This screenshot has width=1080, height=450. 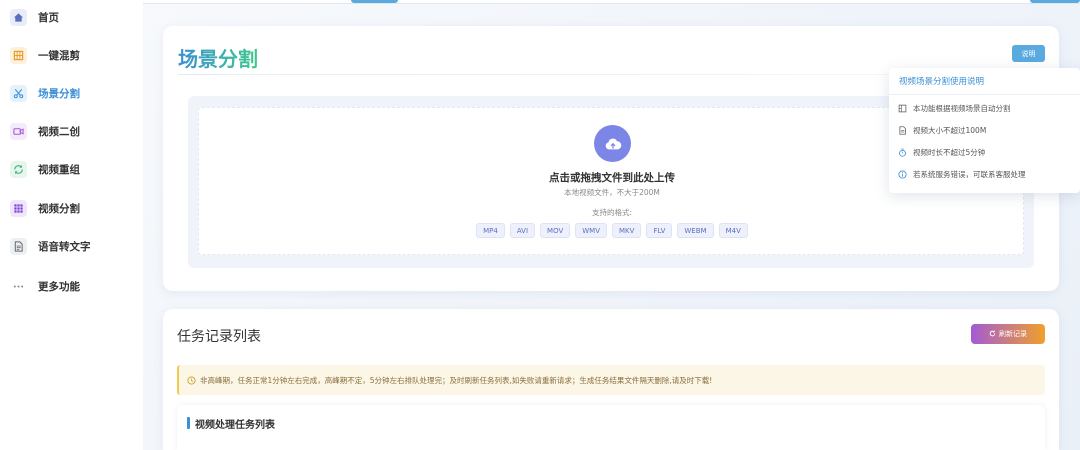 I want to click on popover-item: 本功能根据视频场景自动分割, so click(x=954, y=108).